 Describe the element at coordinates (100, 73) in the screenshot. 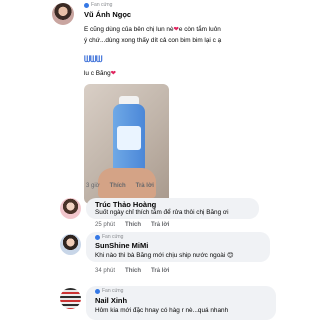

I see `comment-text: lu c Băng❤` at that location.